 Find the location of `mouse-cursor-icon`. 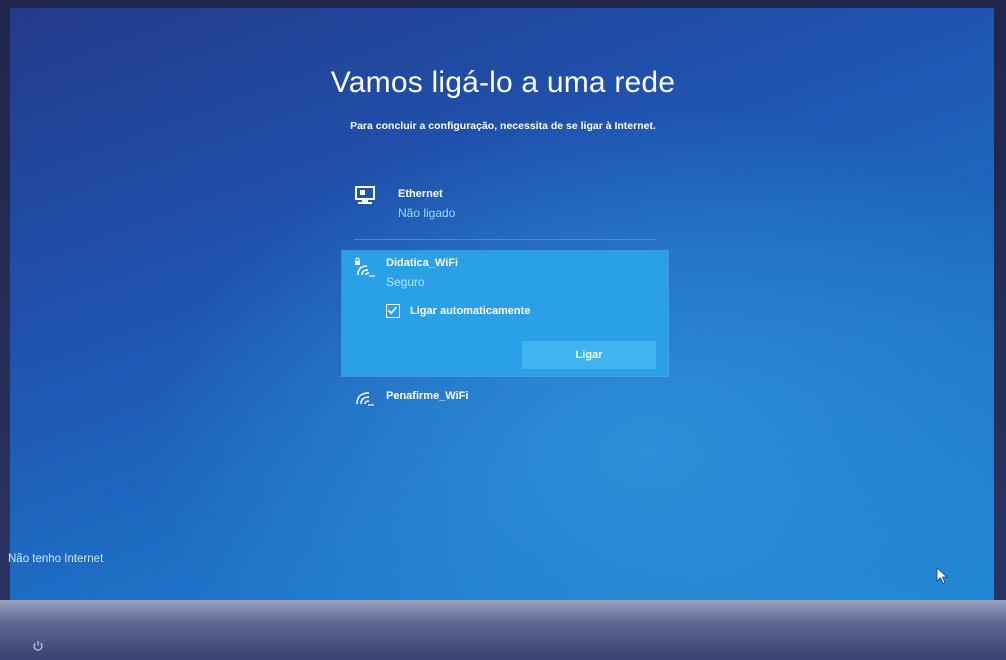

mouse-cursor-icon is located at coordinates (942, 576).